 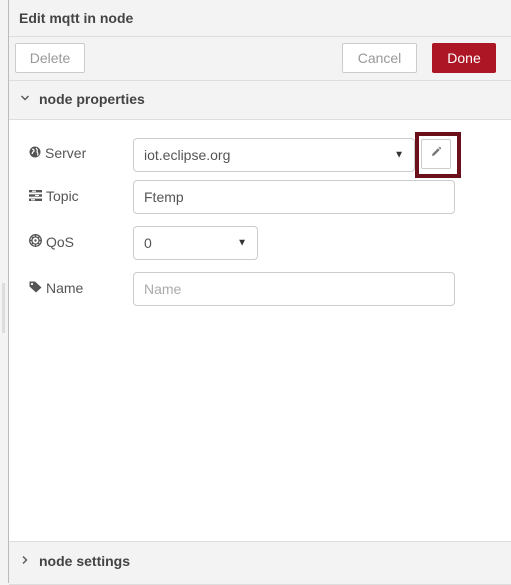 What do you see at coordinates (187, 155) in the screenshot?
I see `server-value: iot.eclipse.org` at bounding box center [187, 155].